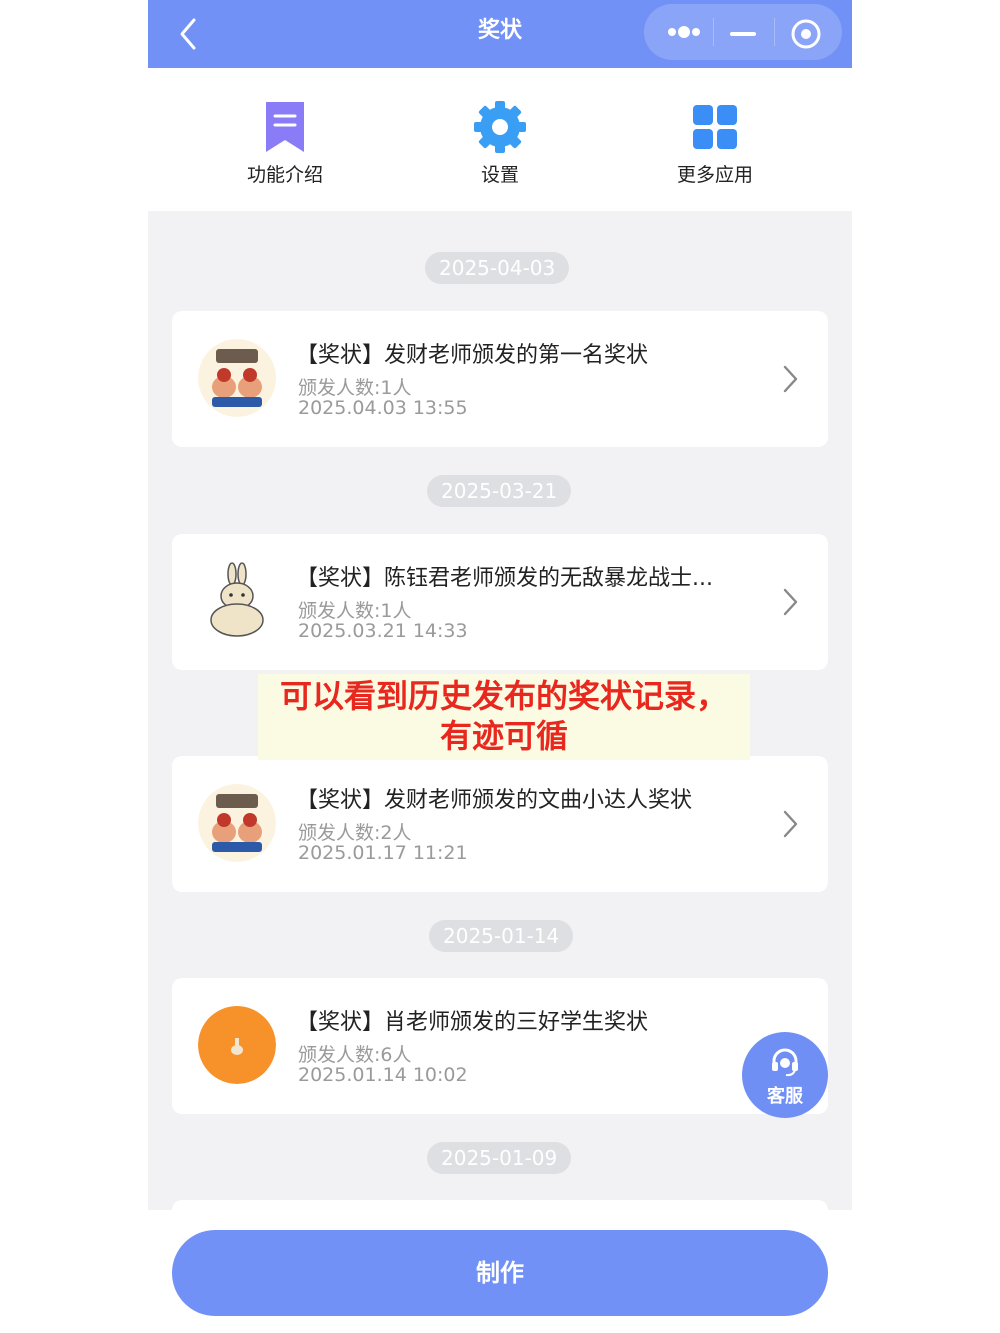 The image size is (1000, 1333). I want to click on quick-menu-intro: 功能介绍, so click(285, 146).